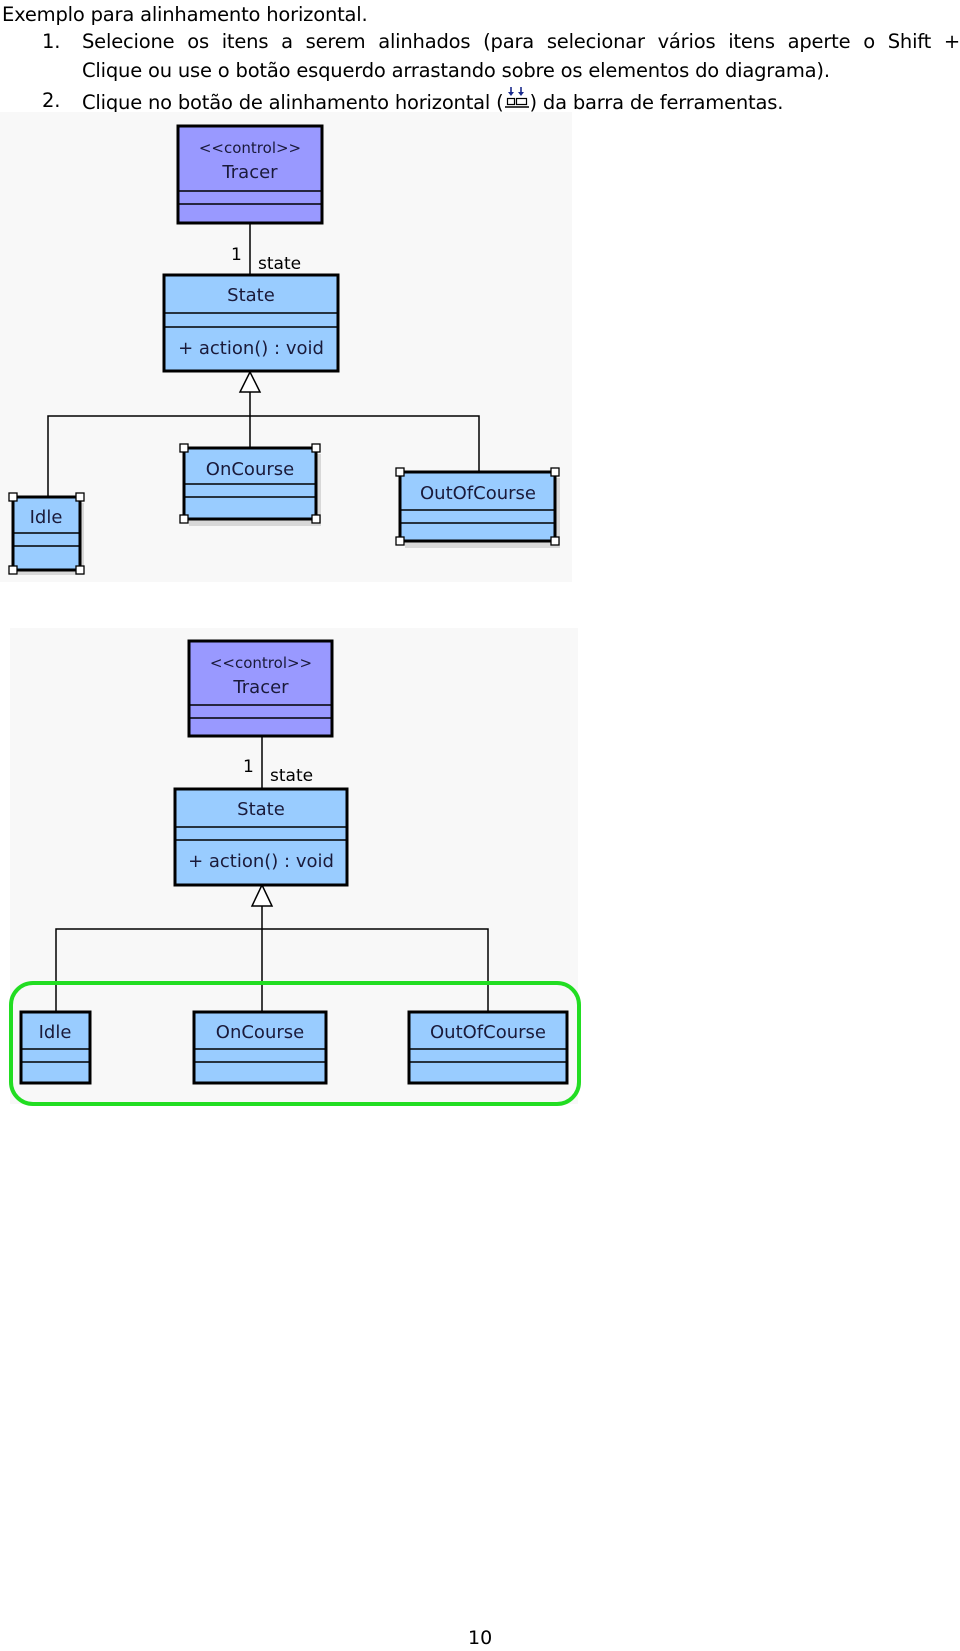 The width and height of the screenshot is (960, 1651). I want to click on word: a, so click(287, 41).